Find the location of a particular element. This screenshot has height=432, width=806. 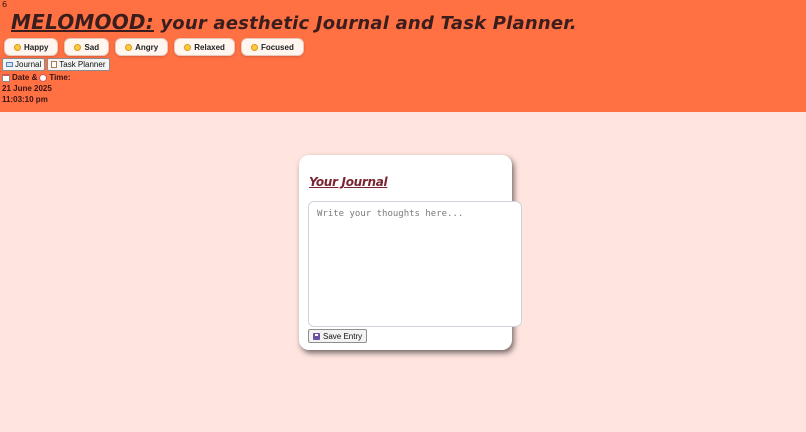

calendar-icon is located at coordinates (6, 77).